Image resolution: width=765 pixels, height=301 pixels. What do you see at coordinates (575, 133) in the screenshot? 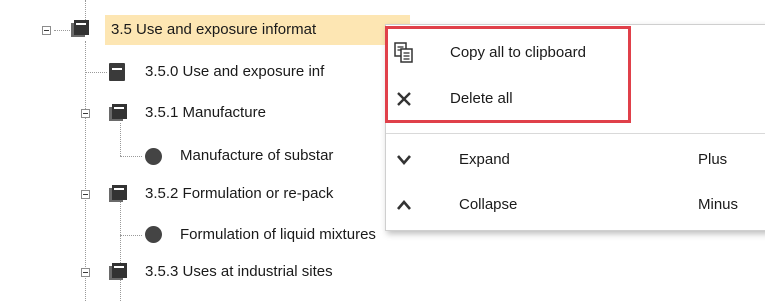
I see `menu-separator` at bounding box center [575, 133].